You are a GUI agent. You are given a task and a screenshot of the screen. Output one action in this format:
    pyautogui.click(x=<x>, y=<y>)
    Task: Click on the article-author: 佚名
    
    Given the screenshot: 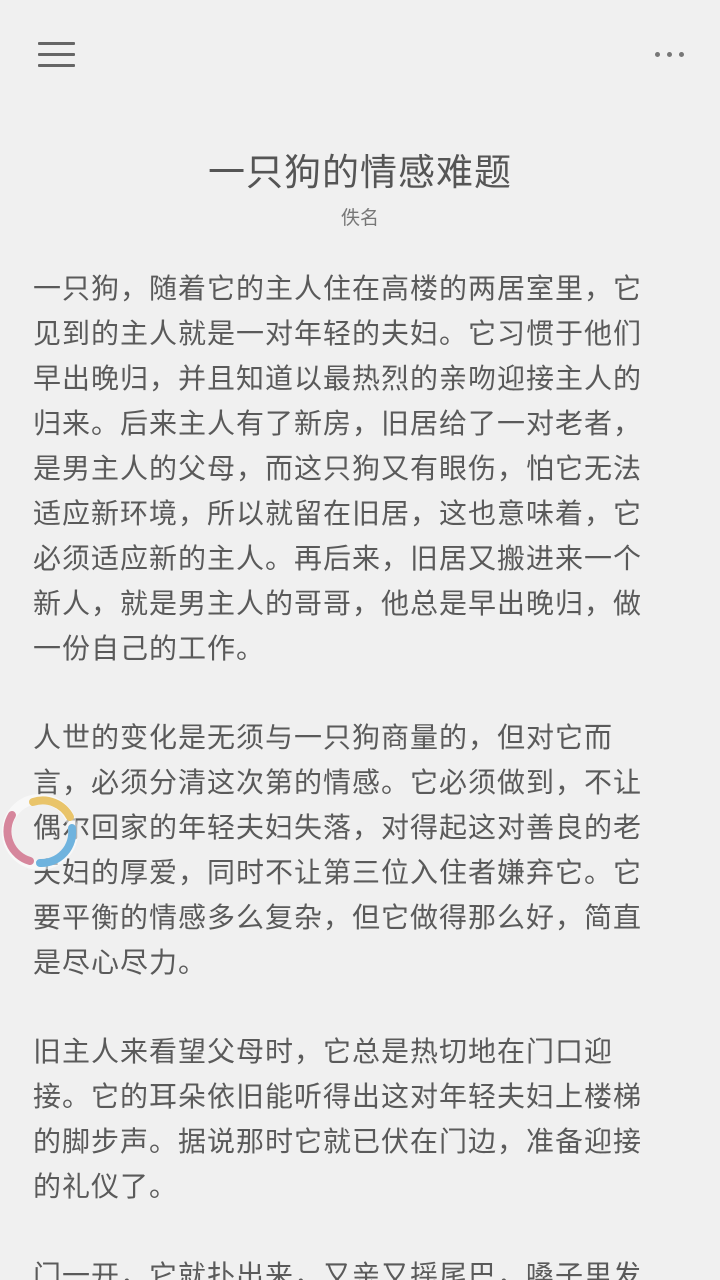 What is the action you would take?
    pyautogui.click(x=359, y=218)
    